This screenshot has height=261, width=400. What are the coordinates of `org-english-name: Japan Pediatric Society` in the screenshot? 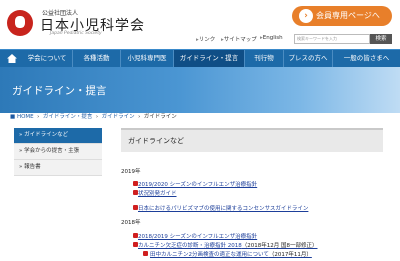 It's located at (76, 33).